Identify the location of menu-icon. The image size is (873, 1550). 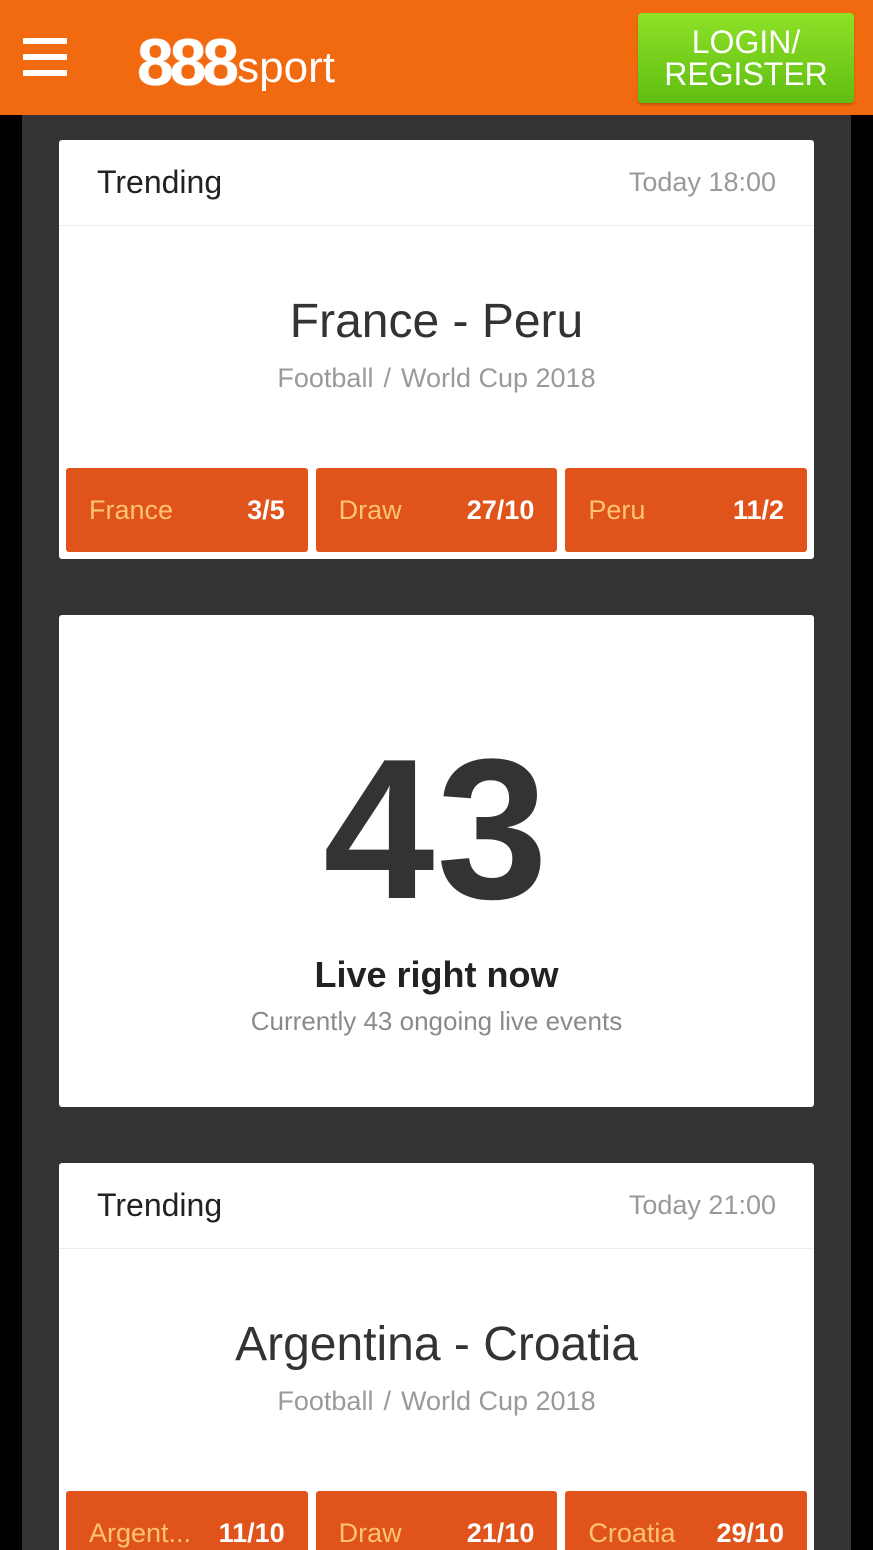
(45, 57).